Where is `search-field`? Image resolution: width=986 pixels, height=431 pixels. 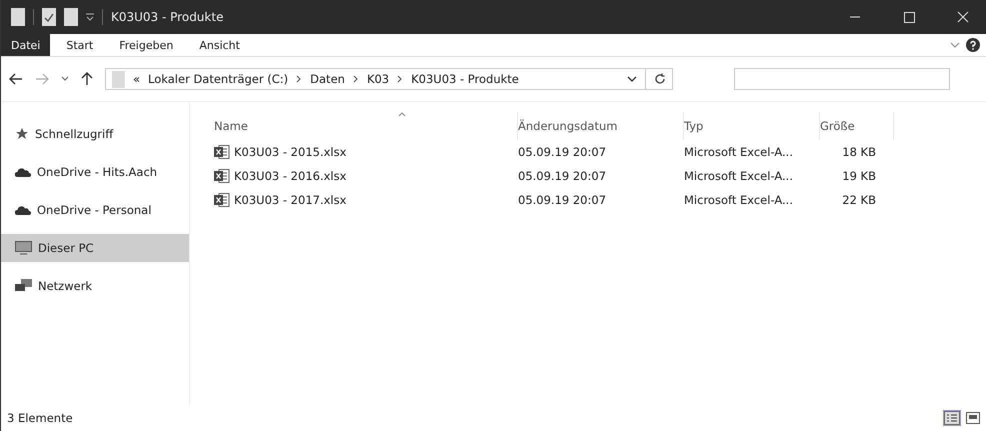
search-field is located at coordinates (842, 79).